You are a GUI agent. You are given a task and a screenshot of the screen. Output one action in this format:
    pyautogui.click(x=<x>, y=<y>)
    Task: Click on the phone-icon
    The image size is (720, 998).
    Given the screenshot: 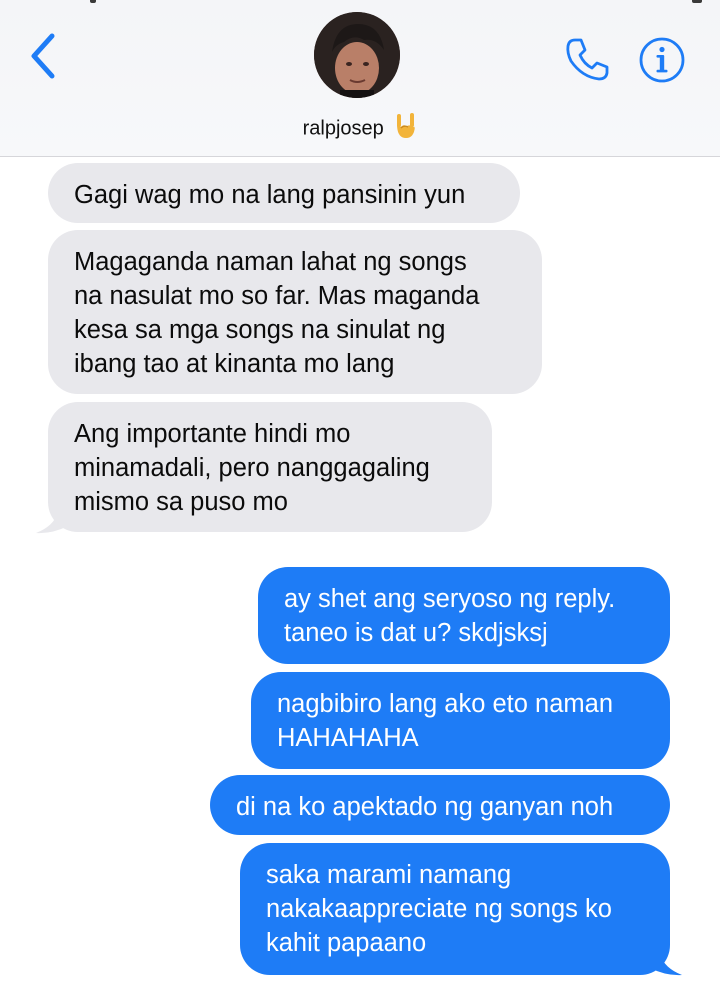 What is the action you would take?
    pyautogui.click(x=587, y=59)
    